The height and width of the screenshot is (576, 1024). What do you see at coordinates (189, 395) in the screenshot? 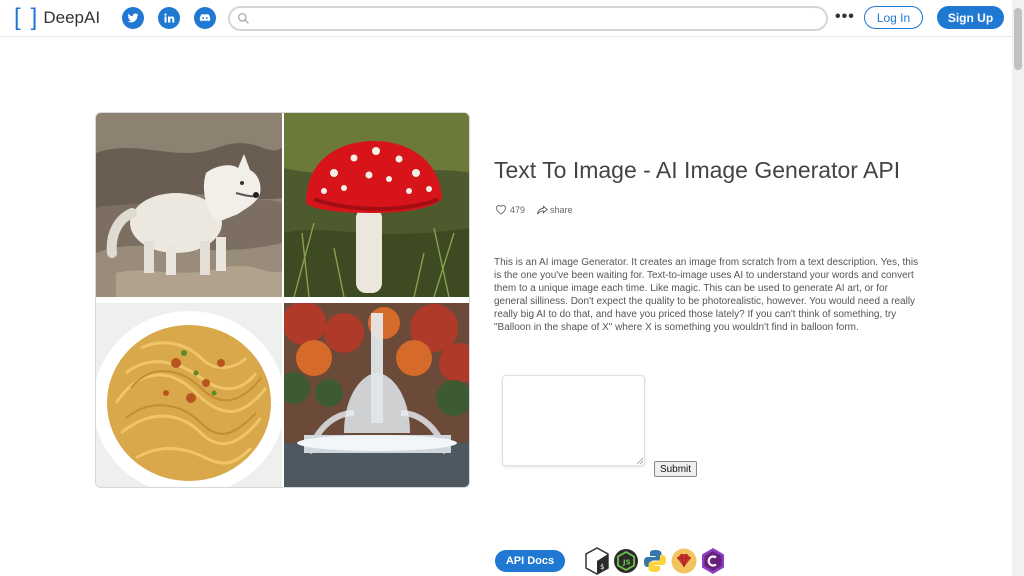
I see `gallery-image-pasta` at bounding box center [189, 395].